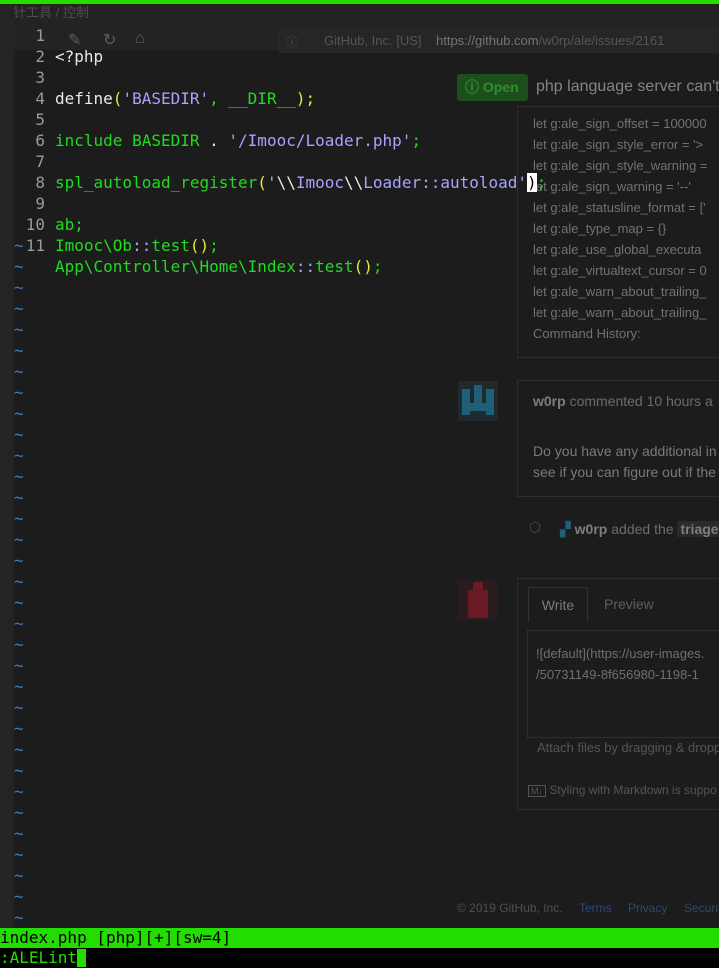 This screenshot has height=968, width=719. I want to click on command-line: :ALELint, so click(359, 958).